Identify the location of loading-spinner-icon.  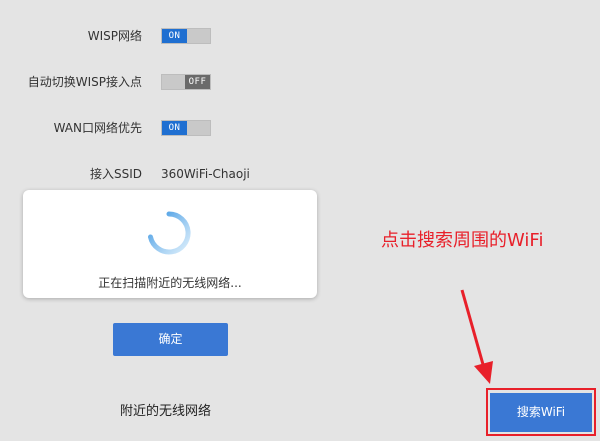
(169, 233).